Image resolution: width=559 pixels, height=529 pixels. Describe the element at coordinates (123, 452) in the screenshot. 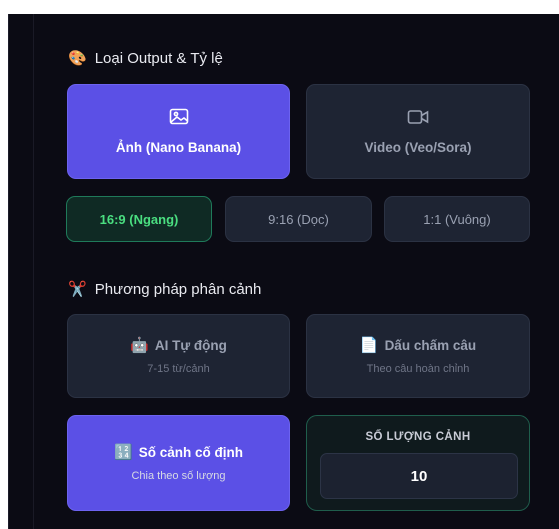

I see `numbers-icon: 🔢` at that location.